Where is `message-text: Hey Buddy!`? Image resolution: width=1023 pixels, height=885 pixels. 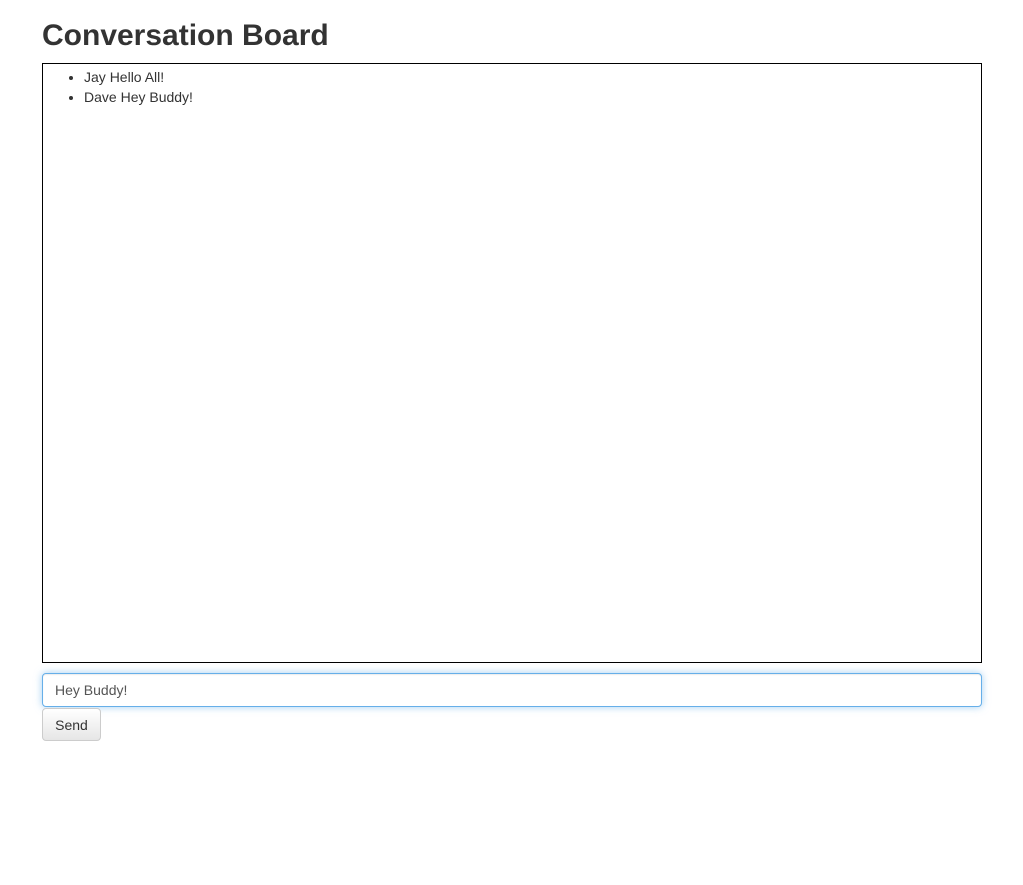
message-text: Hey Buddy! is located at coordinates (156, 97).